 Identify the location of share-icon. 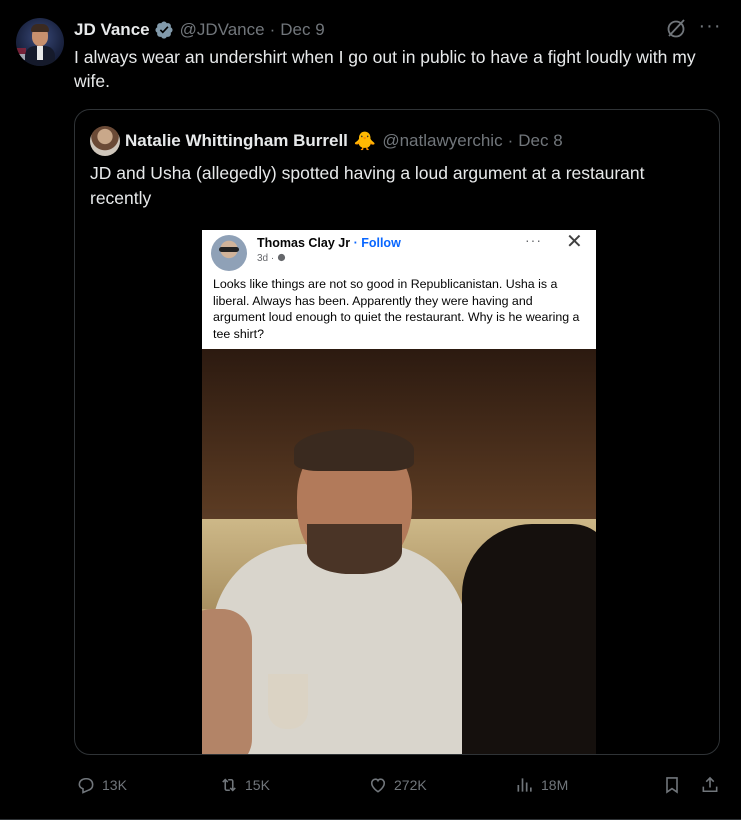
(710, 785).